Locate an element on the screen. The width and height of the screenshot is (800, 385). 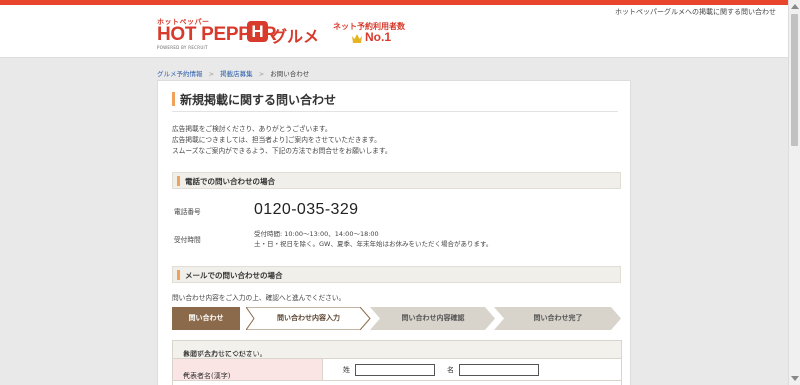
first-name-label: 名 is located at coordinates (450, 370).